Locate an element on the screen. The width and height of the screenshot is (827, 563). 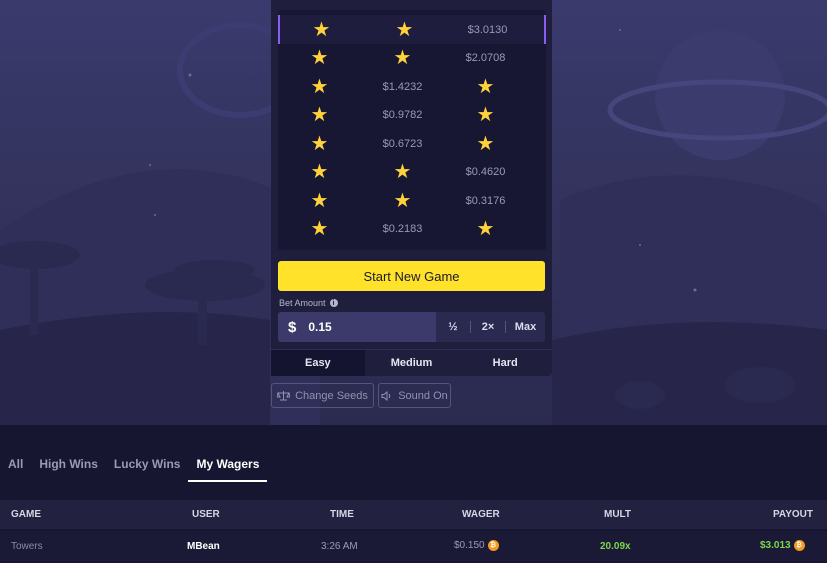
tile-payout: $3.0130 is located at coordinates (487, 29).